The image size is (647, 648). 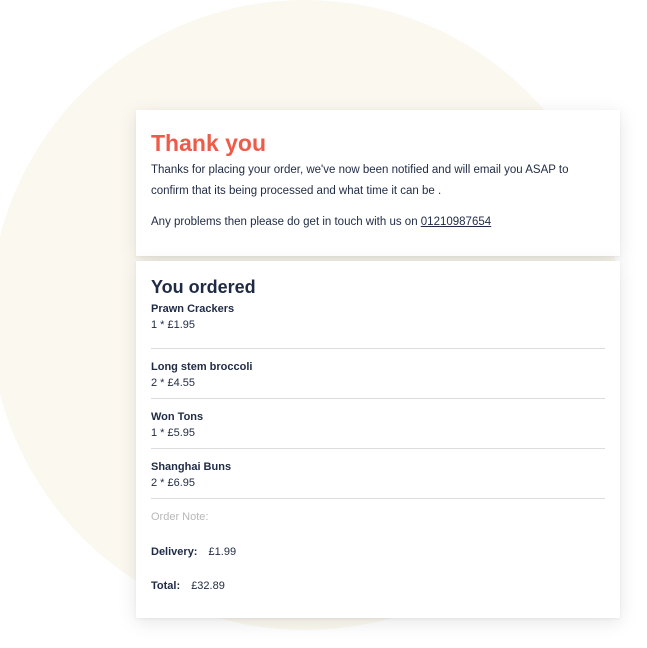 I want to click on item-quantity: 2 * £6.95, so click(x=173, y=483).